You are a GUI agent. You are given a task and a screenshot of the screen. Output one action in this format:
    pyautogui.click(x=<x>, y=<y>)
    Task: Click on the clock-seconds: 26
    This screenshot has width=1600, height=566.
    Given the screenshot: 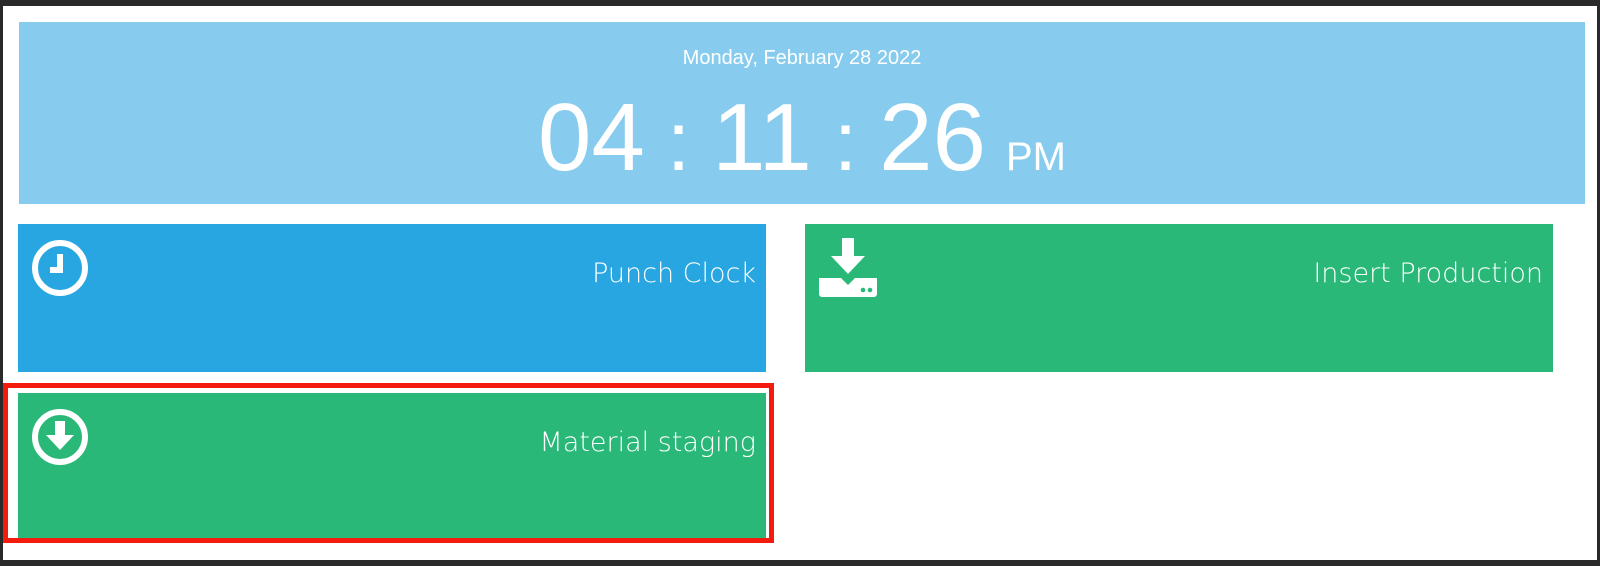 What is the action you would take?
    pyautogui.click(x=932, y=137)
    